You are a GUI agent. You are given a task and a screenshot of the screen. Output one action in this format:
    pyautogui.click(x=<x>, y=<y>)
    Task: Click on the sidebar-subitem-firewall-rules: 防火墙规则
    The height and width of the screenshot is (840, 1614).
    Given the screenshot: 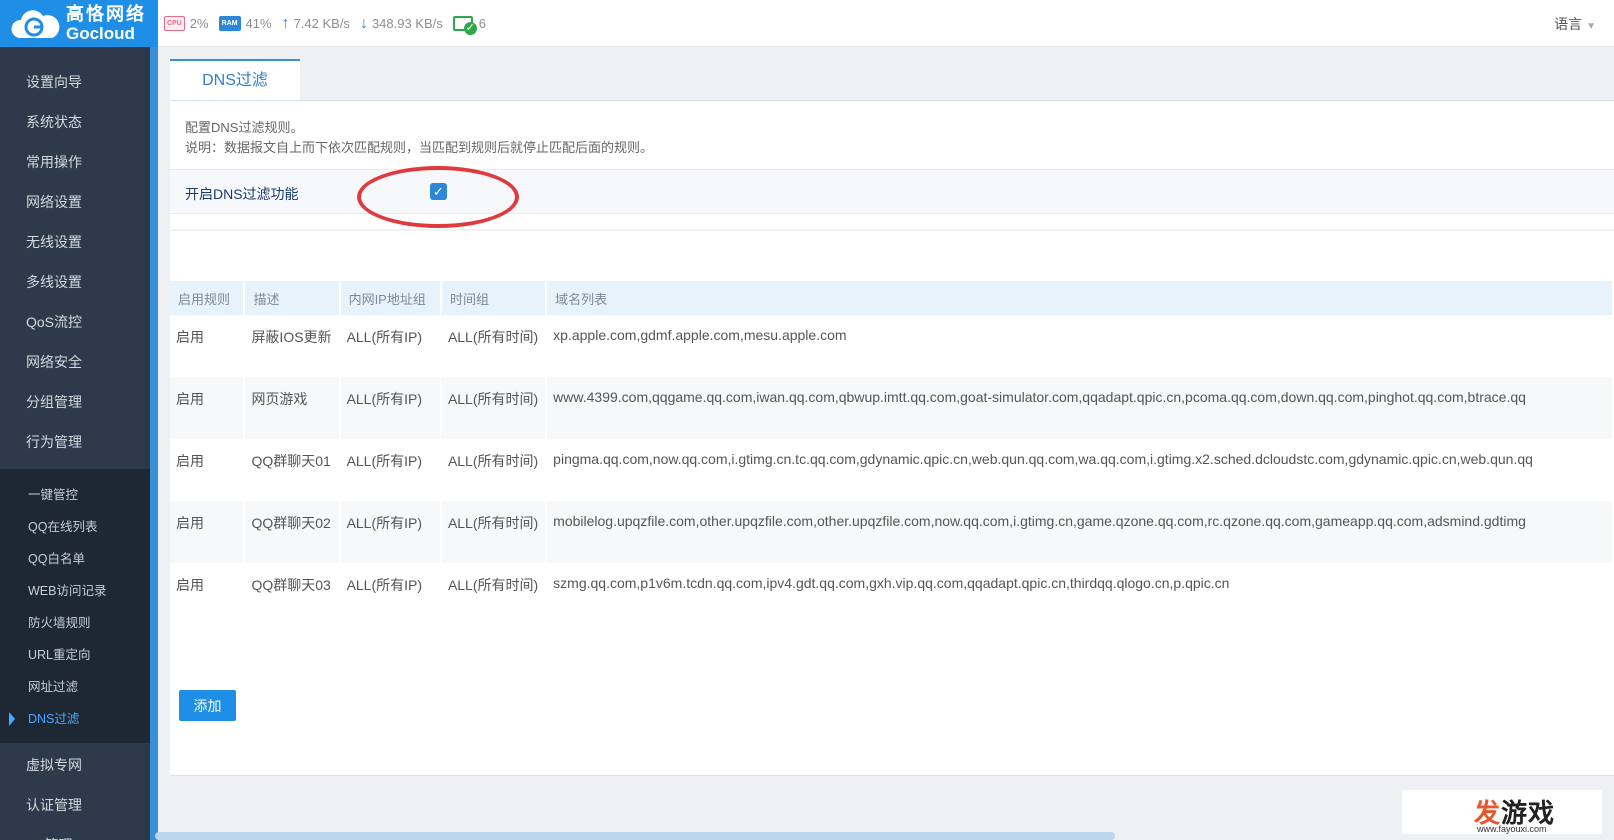 What is the action you would take?
    pyautogui.click(x=75, y=623)
    